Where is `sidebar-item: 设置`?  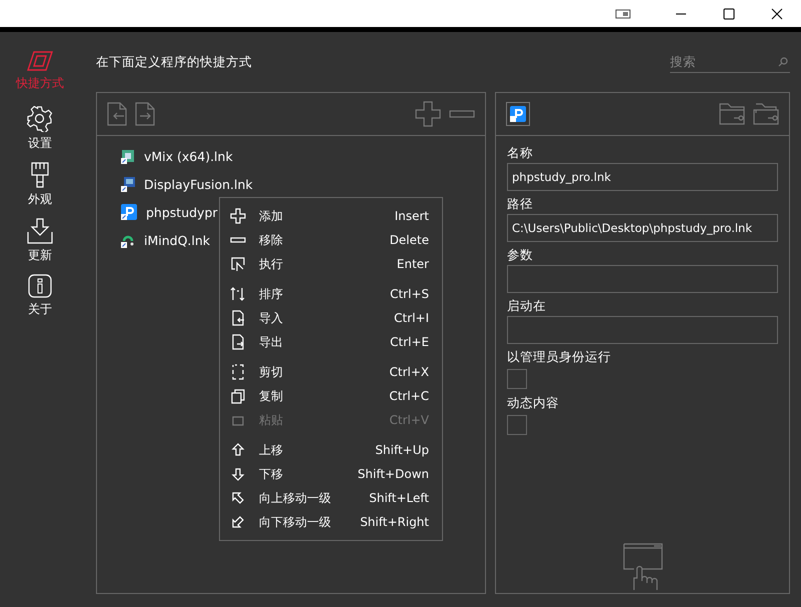 sidebar-item: 设置 is located at coordinates (40, 131).